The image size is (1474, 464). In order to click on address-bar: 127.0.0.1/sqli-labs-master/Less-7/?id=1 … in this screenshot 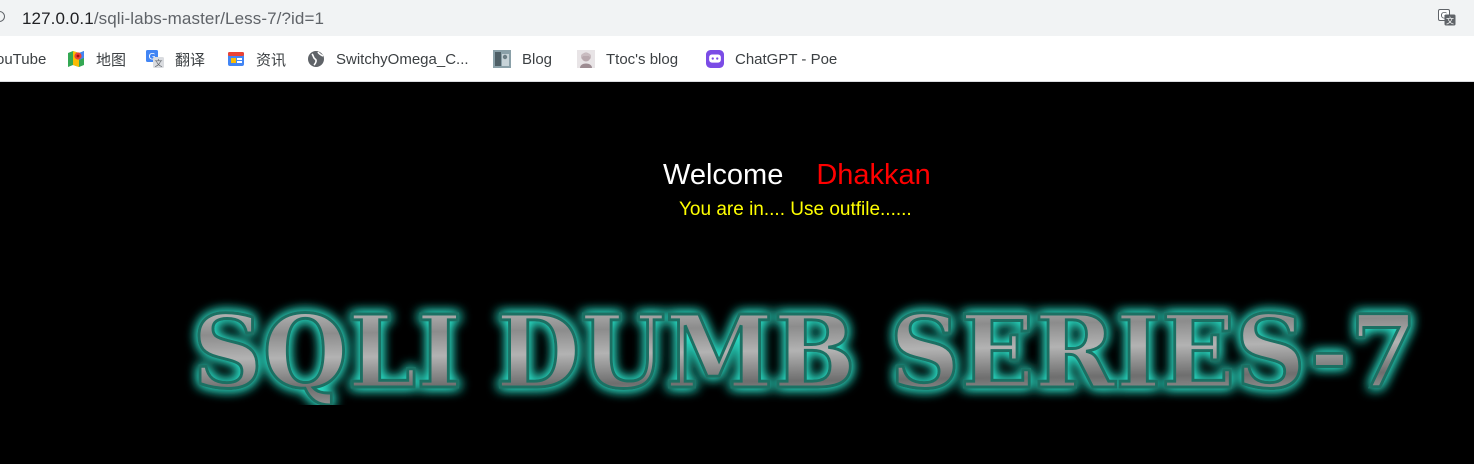, I will do `click(737, 18)`.